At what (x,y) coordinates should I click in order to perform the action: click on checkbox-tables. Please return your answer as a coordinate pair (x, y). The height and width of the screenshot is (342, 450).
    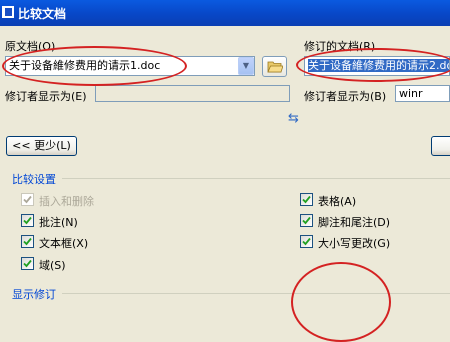
    Looking at the image, I should click on (306, 199).